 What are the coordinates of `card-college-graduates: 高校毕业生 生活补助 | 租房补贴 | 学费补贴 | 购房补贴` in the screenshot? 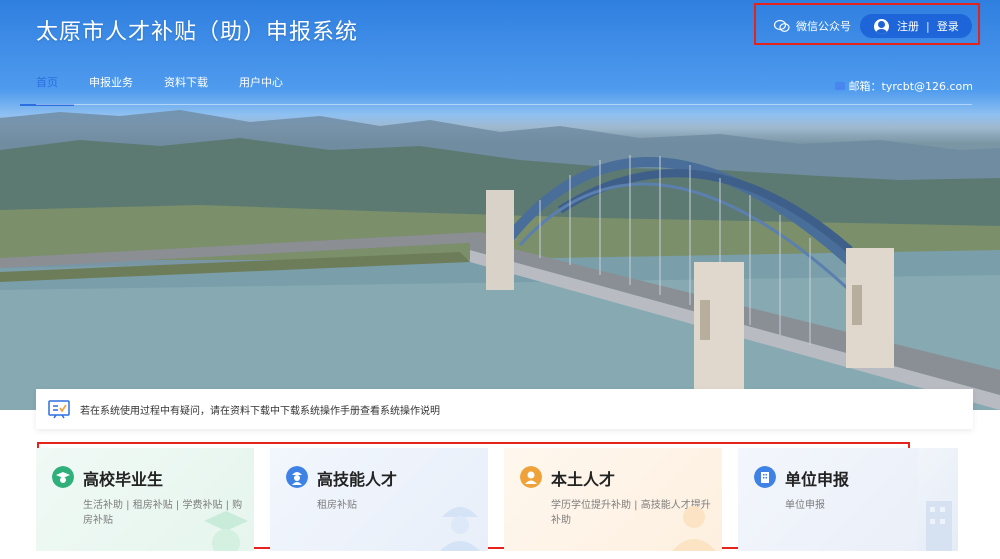 It's located at (145, 499).